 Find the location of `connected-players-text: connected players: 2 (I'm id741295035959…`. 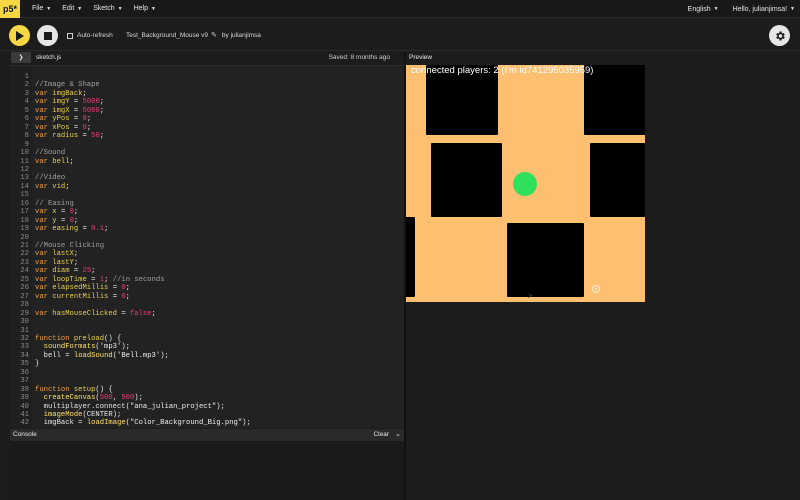

connected-players-text: connected players: 2 (I'm id741295035959… is located at coordinates (502, 70).